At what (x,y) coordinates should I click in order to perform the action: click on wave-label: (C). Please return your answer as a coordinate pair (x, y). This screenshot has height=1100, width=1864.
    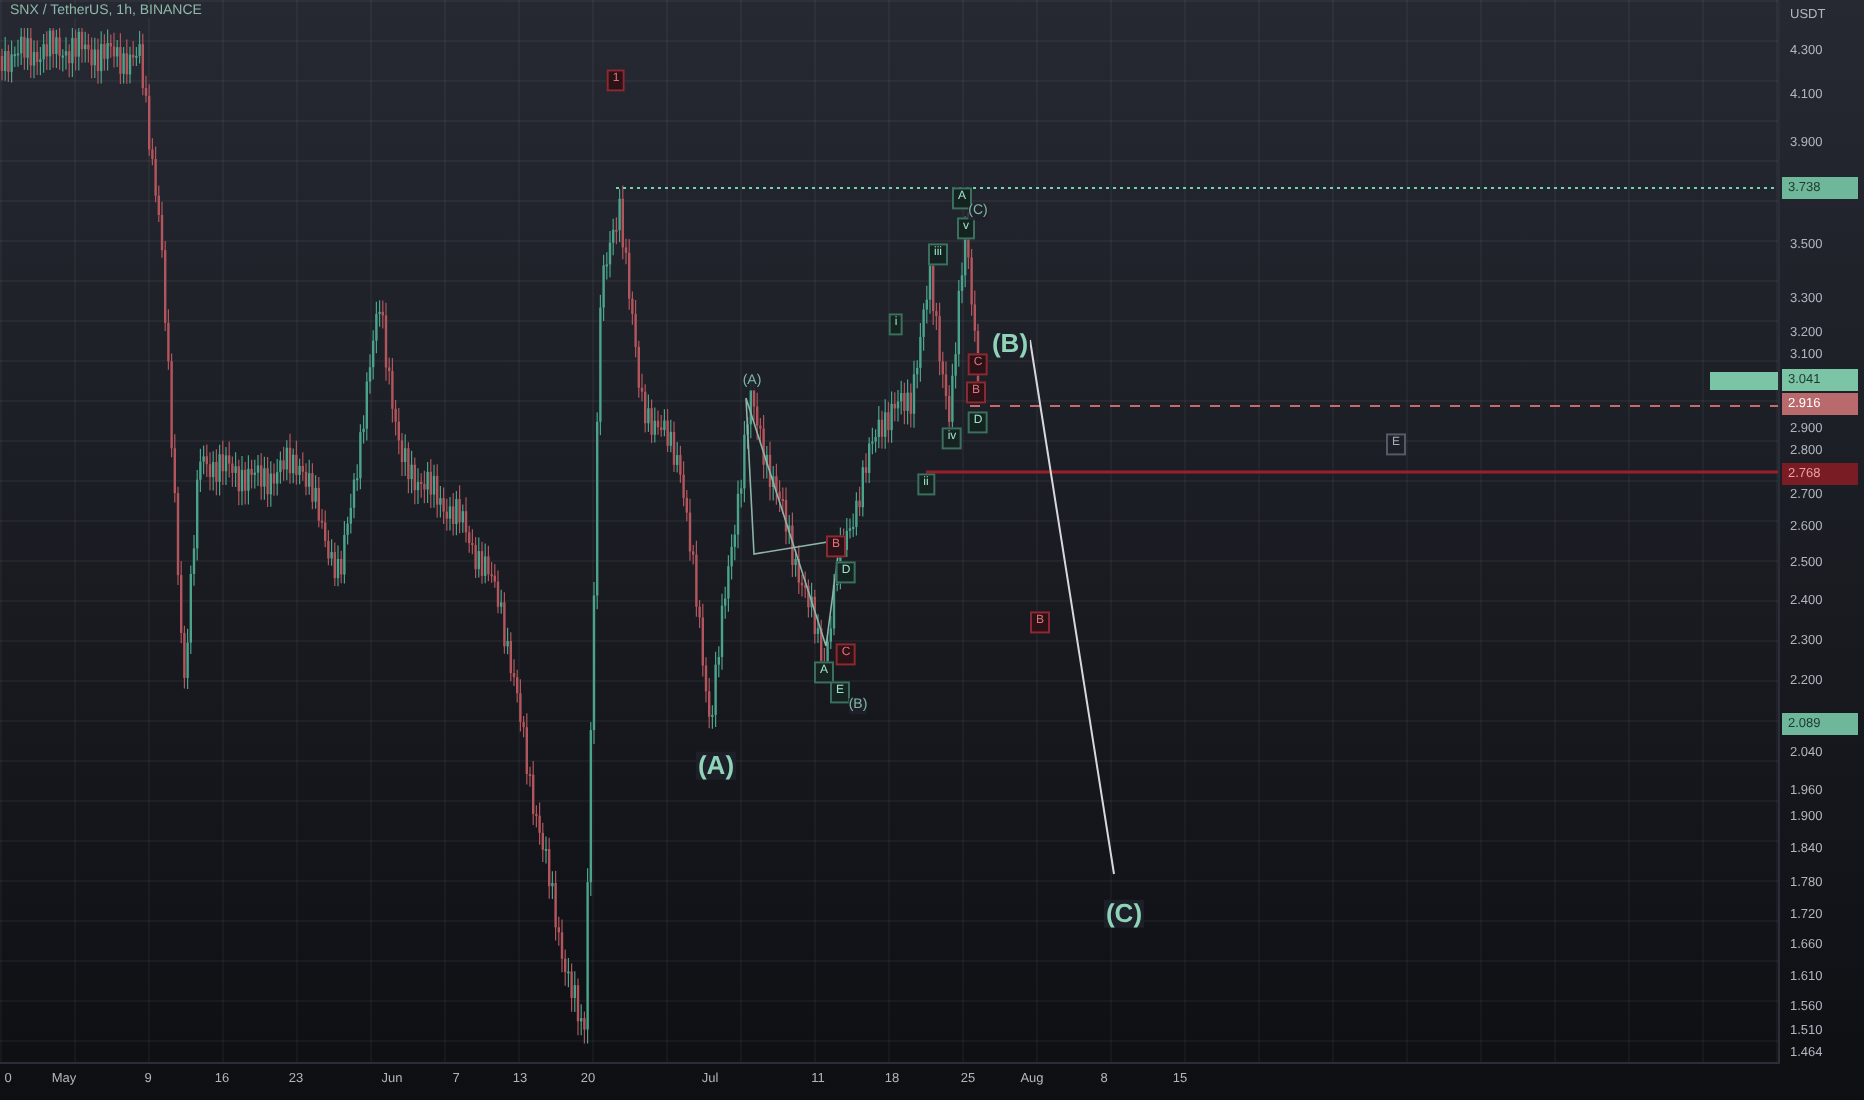
    Looking at the image, I should click on (1124, 914).